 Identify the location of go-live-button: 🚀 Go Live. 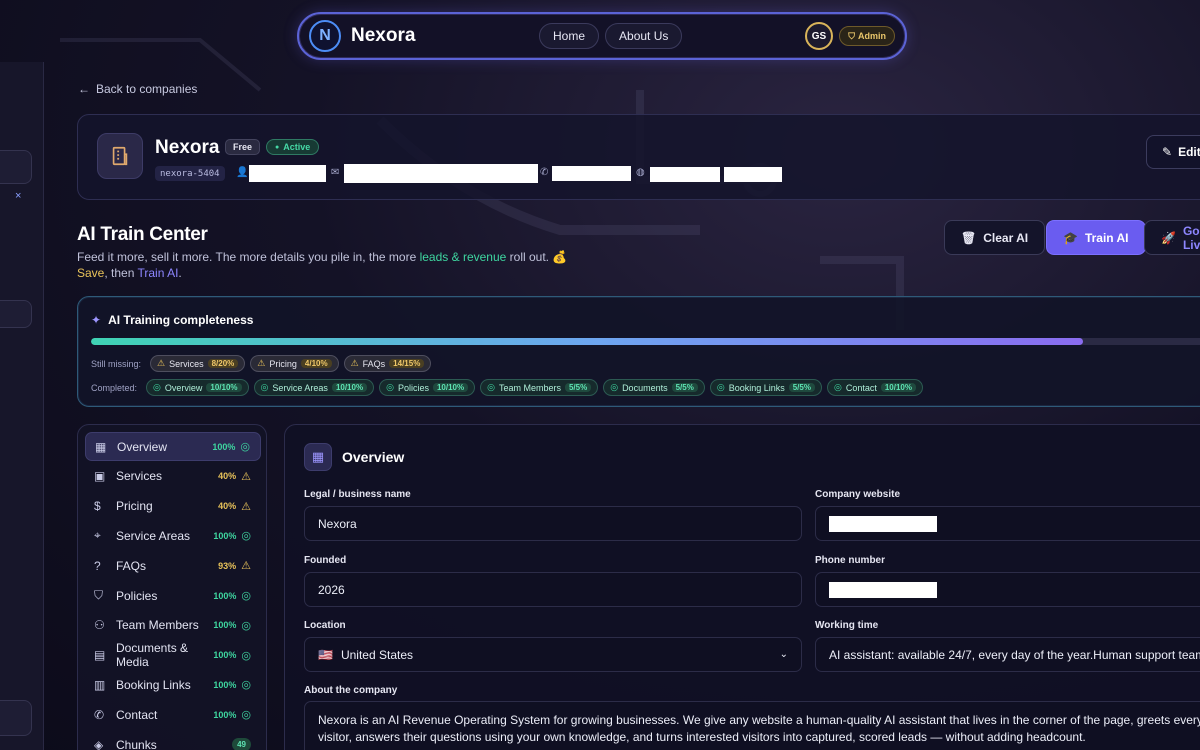
(1172, 237).